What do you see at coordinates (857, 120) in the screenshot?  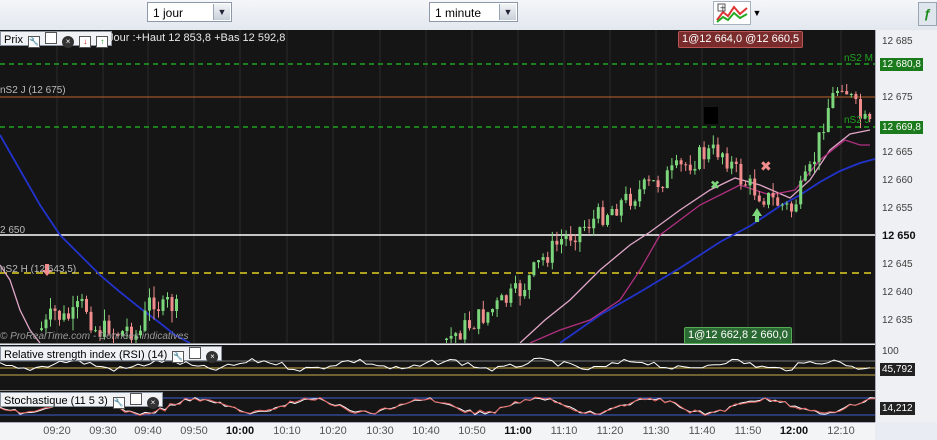 I see `label-ns2-mid: nS2 J` at bounding box center [857, 120].